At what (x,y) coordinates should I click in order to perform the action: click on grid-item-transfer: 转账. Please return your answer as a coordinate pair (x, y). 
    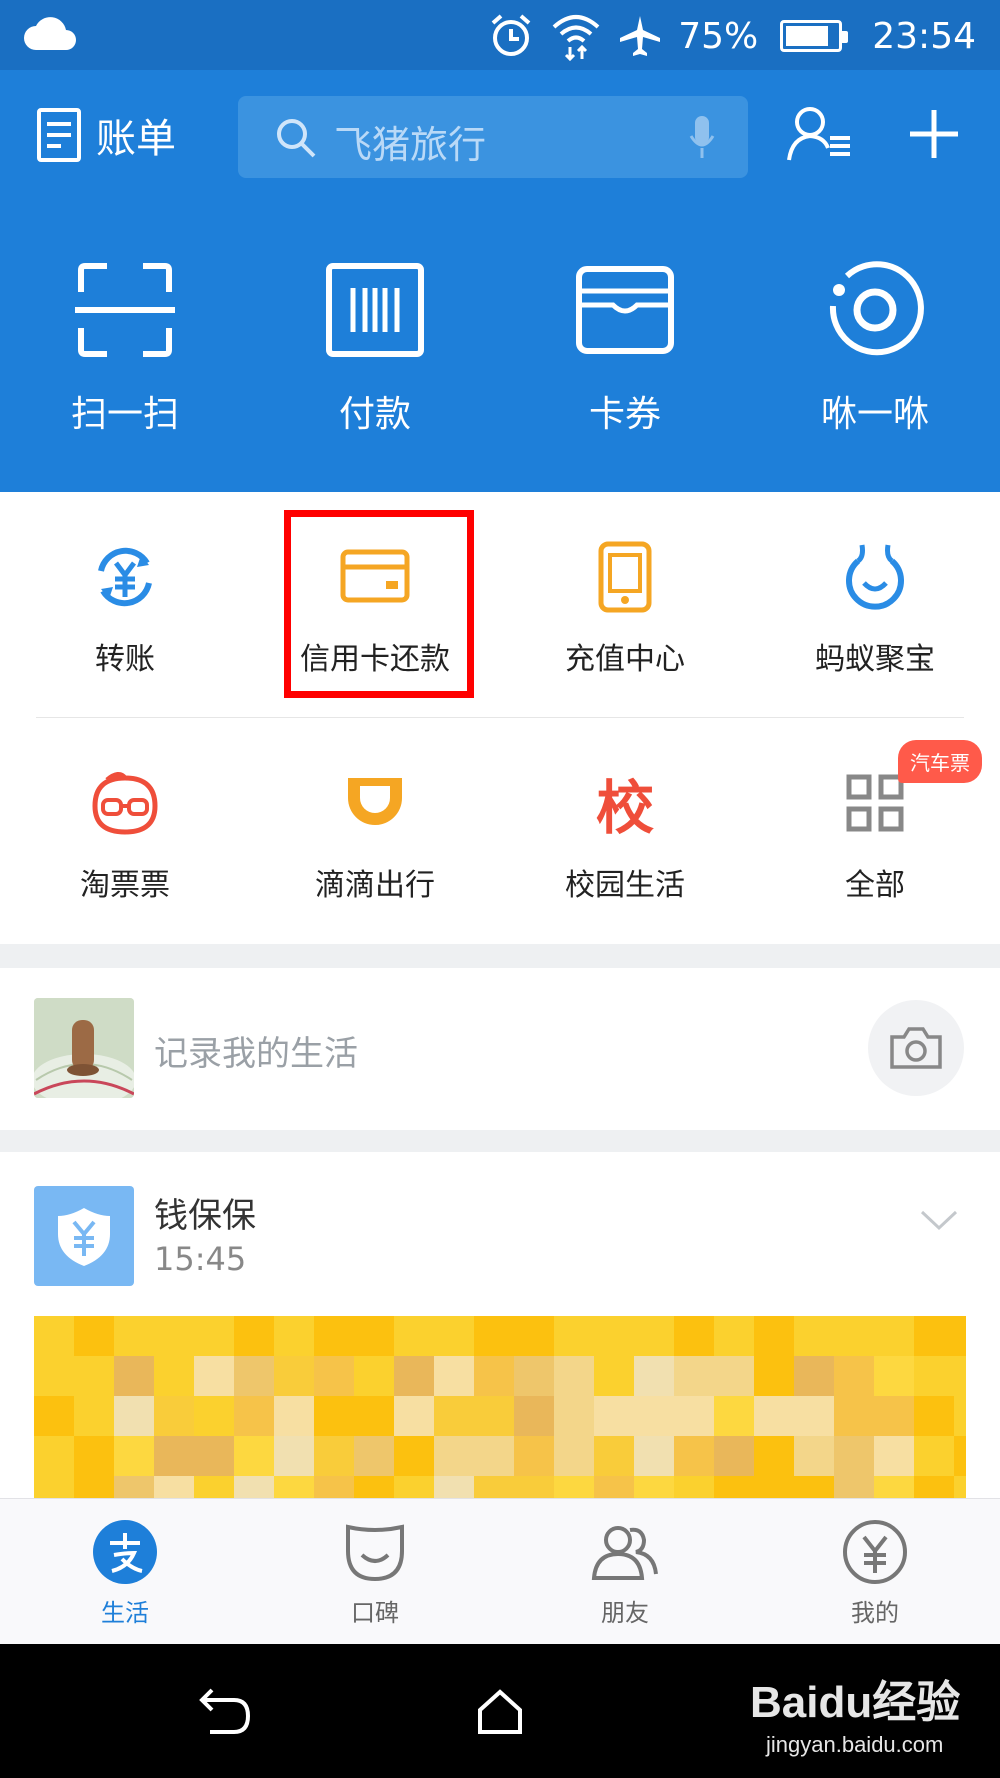
    Looking at the image, I should click on (125, 605).